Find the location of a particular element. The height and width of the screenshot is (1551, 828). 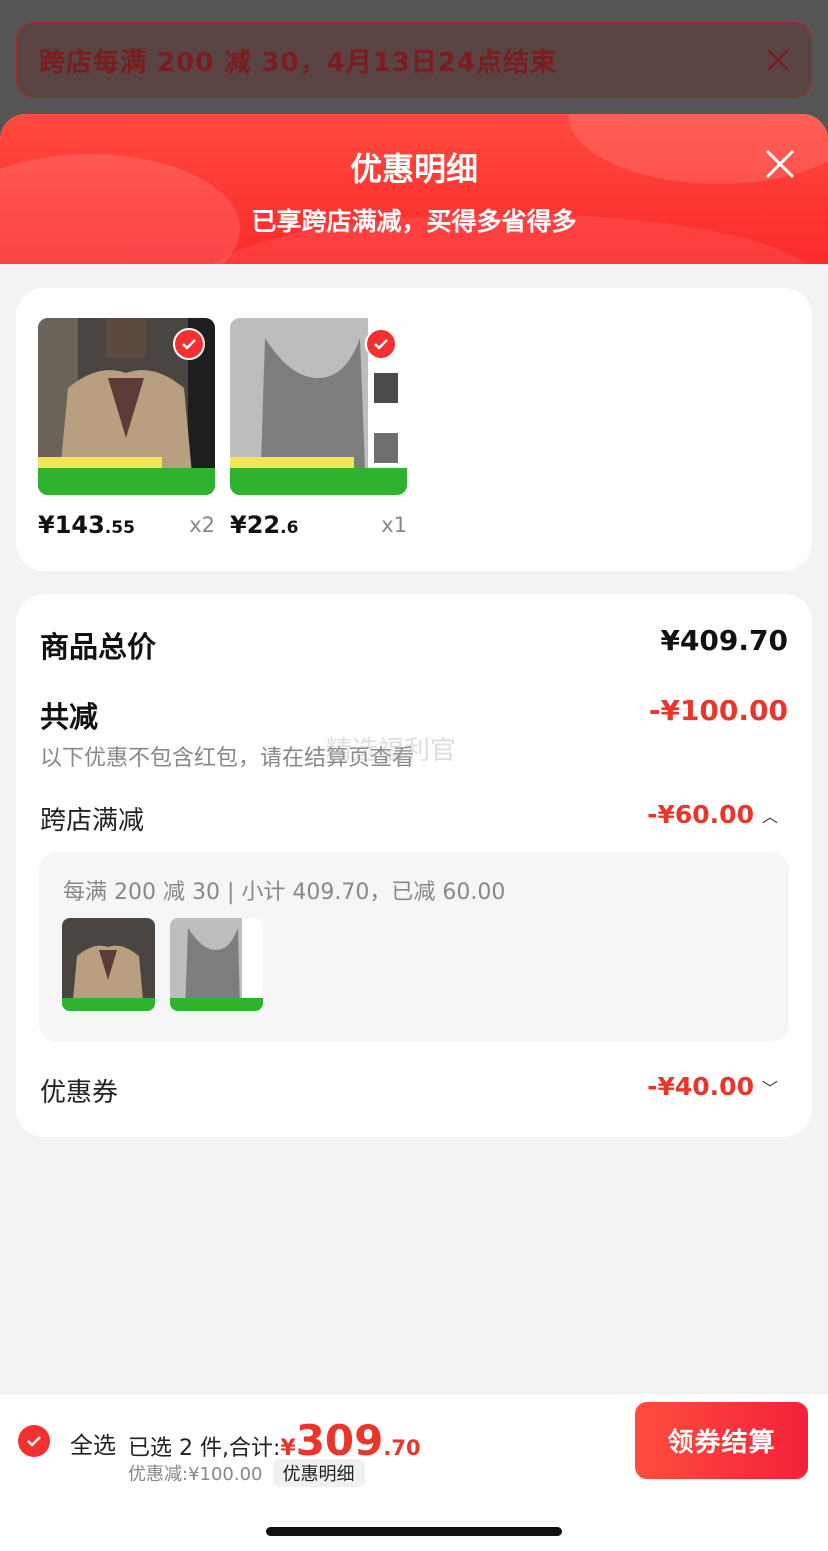

total-price-label: 商品总价 is located at coordinates (98, 647).